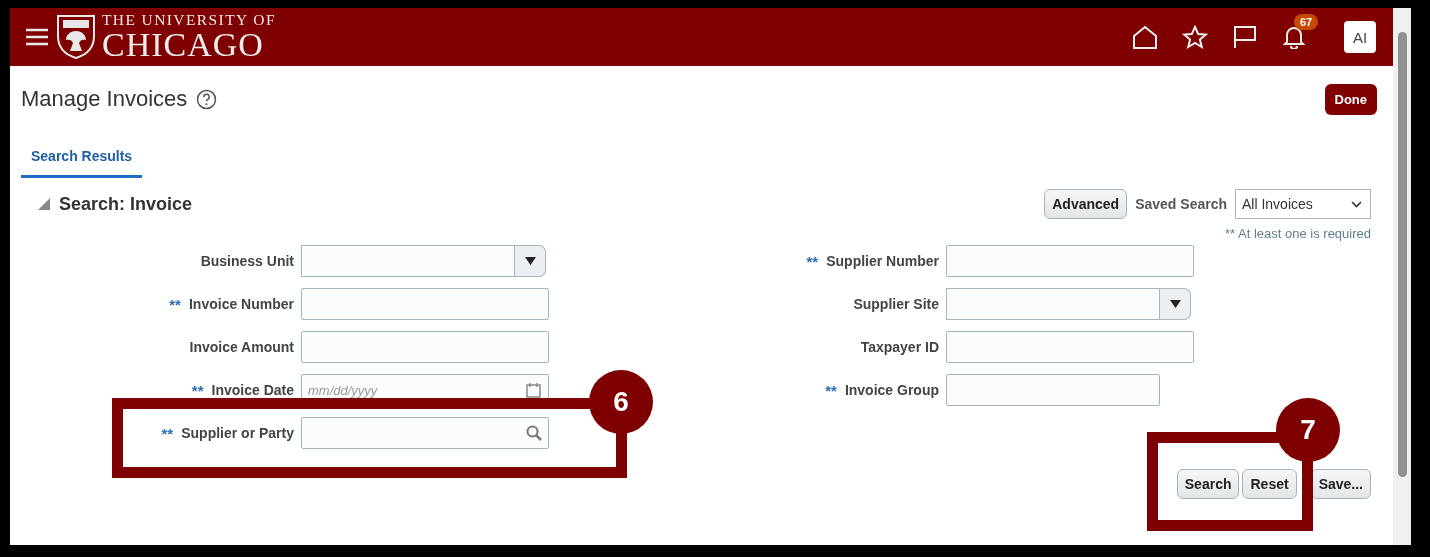 The width and height of the screenshot is (1430, 557). What do you see at coordinates (76, 37) in the screenshot?
I see `crest-icon` at bounding box center [76, 37].